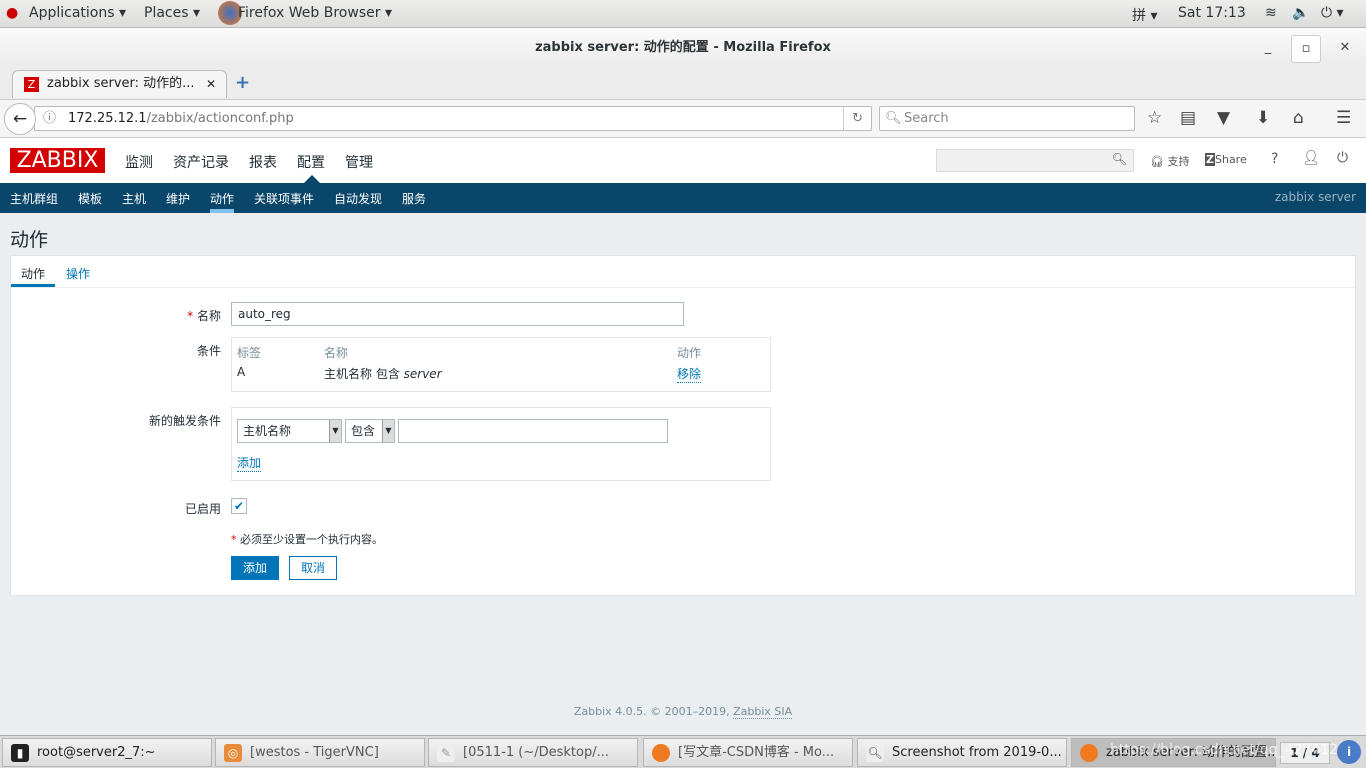 The image size is (1366, 768). What do you see at coordinates (1178, 161) in the screenshot?
I see `support-label: 支持` at bounding box center [1178, 161].